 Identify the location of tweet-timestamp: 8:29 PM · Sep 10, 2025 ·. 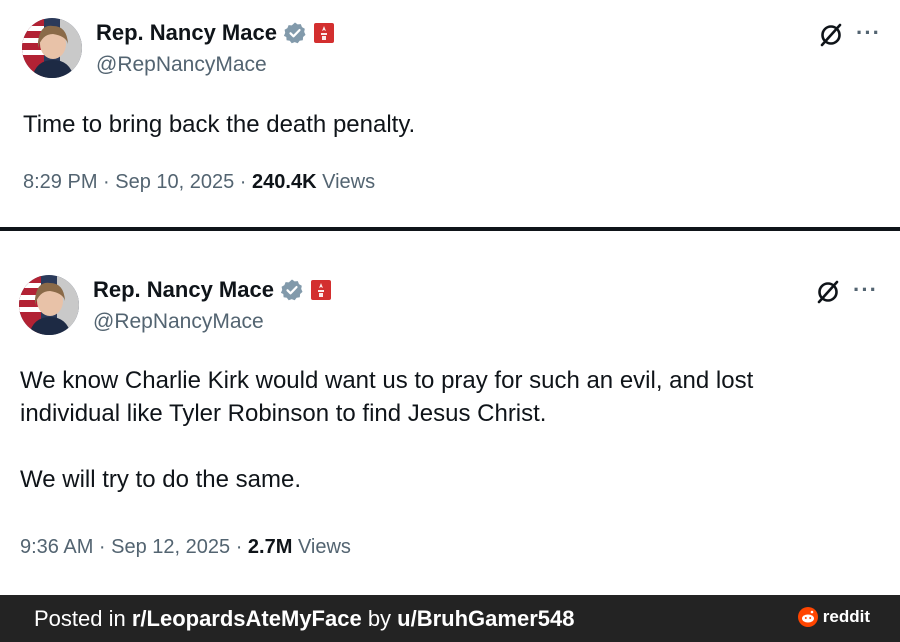
(137, 182).